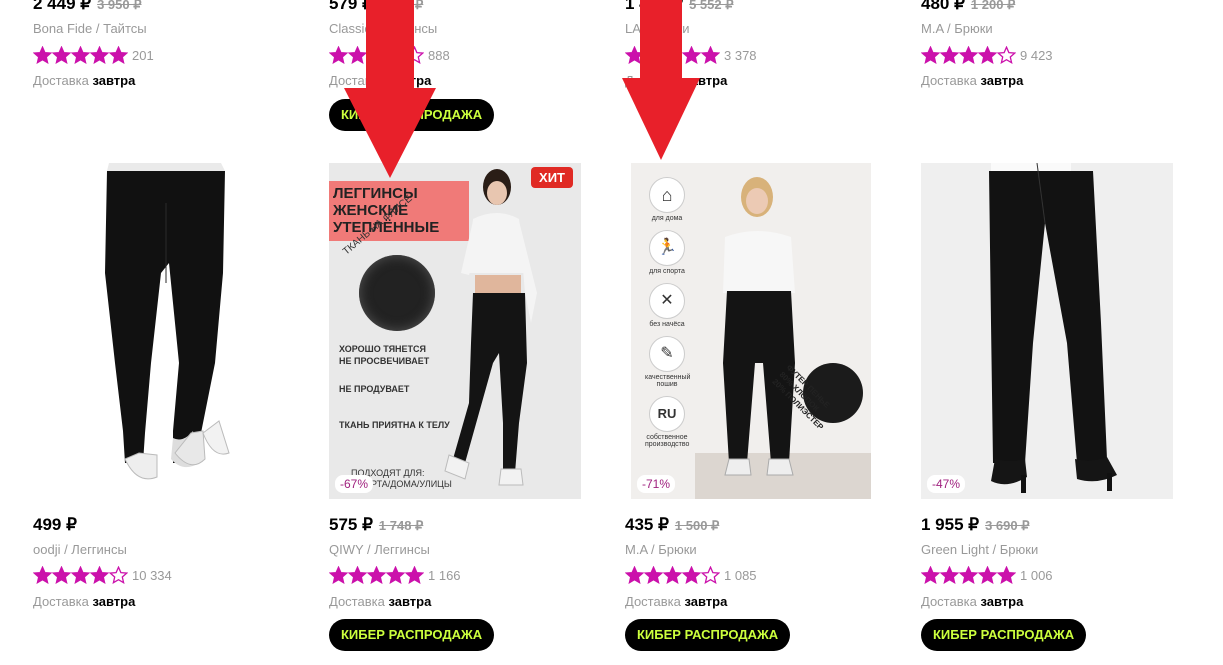 This screenshot has height=665, width=1223. I want to click on price: 499 ₽, so click(55, 524).